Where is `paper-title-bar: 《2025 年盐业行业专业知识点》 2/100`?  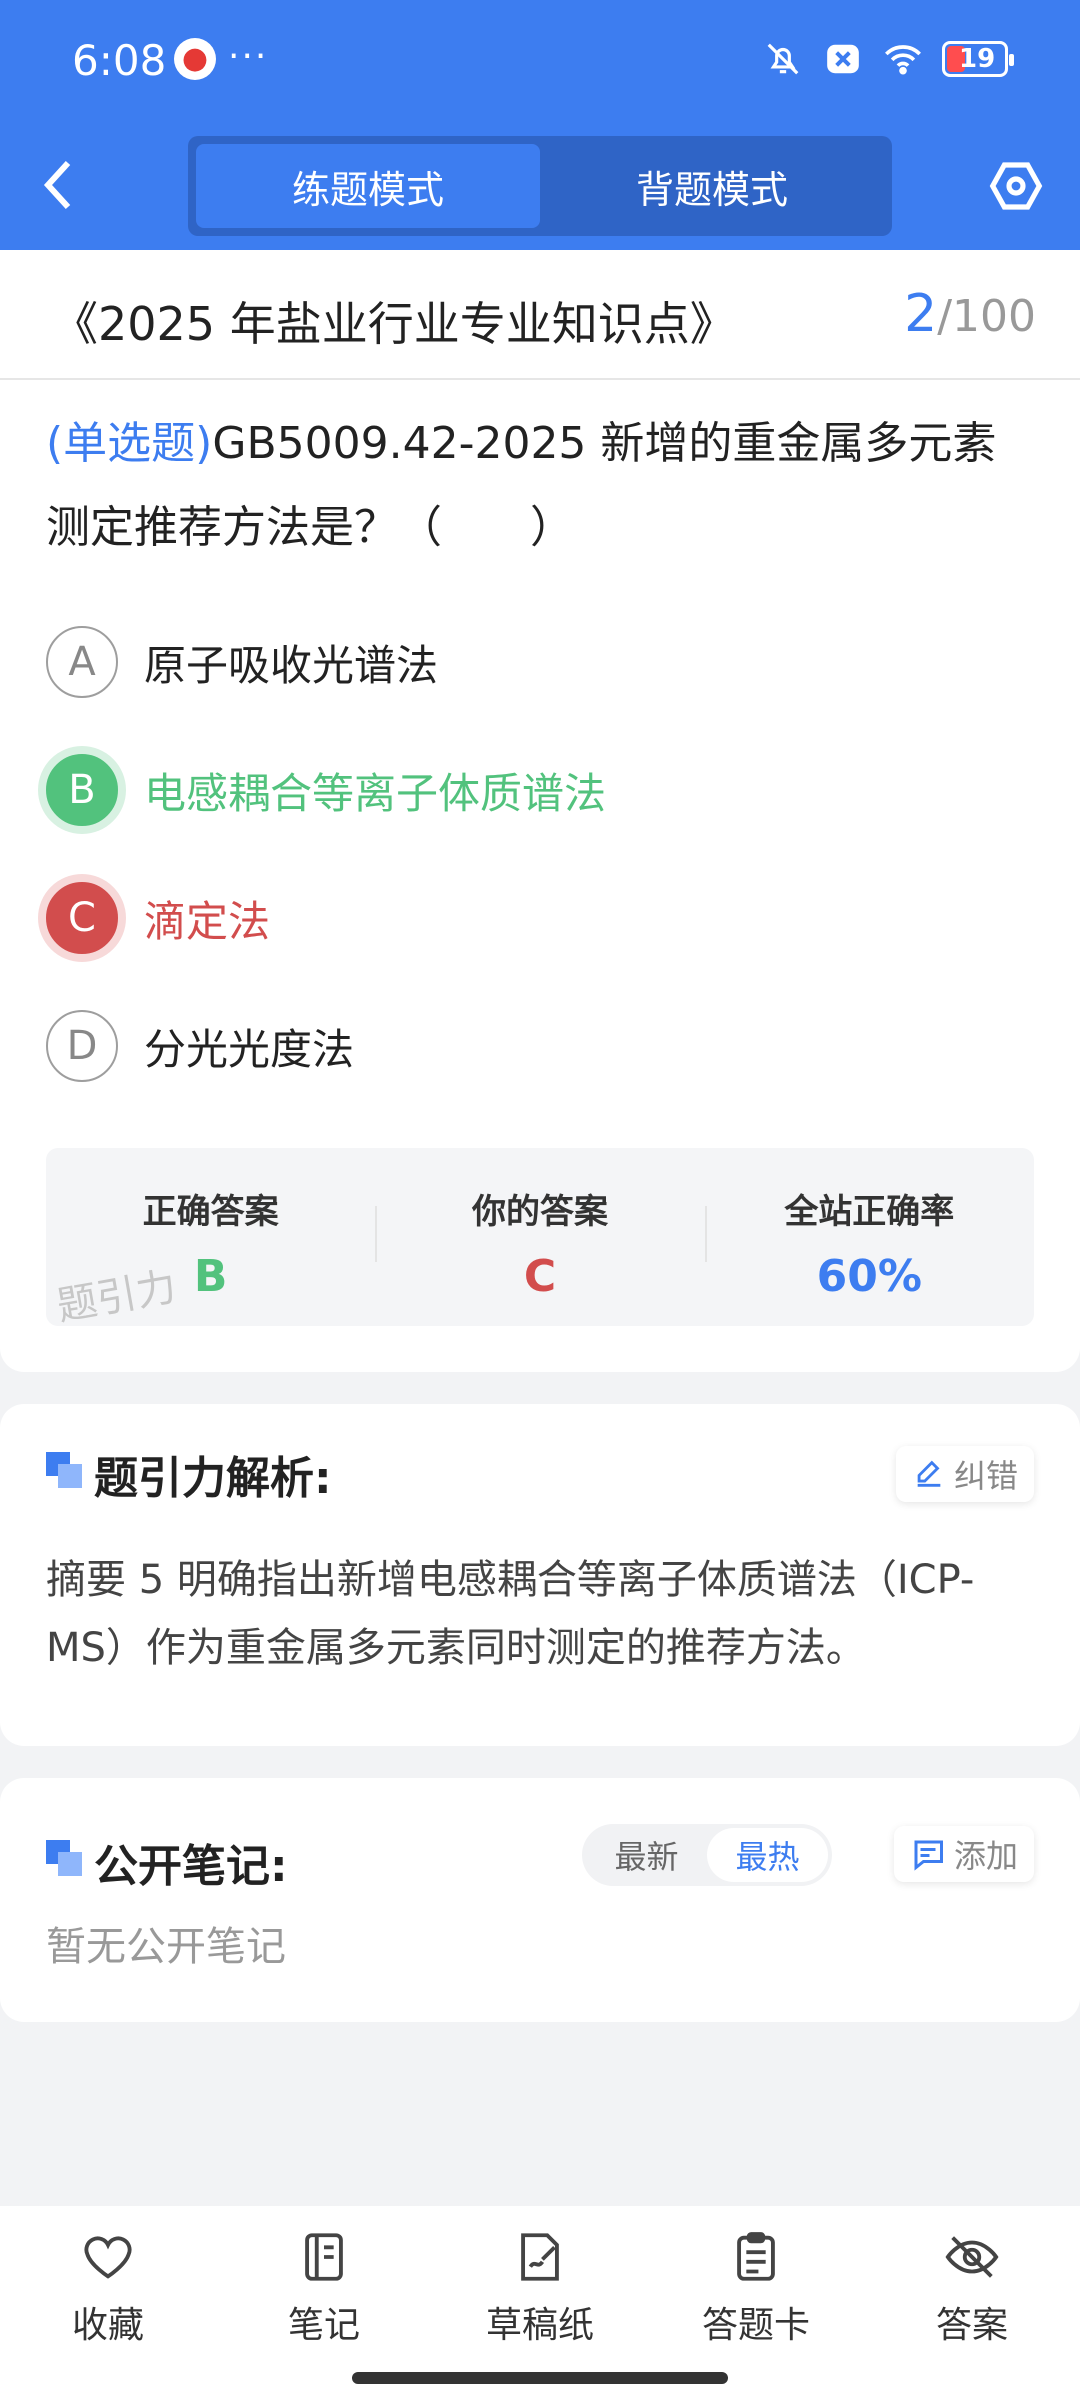
paper-title-bar: 《2025 年盐业行业专业知识点》 2/100 is located at coordinates (540, 315).